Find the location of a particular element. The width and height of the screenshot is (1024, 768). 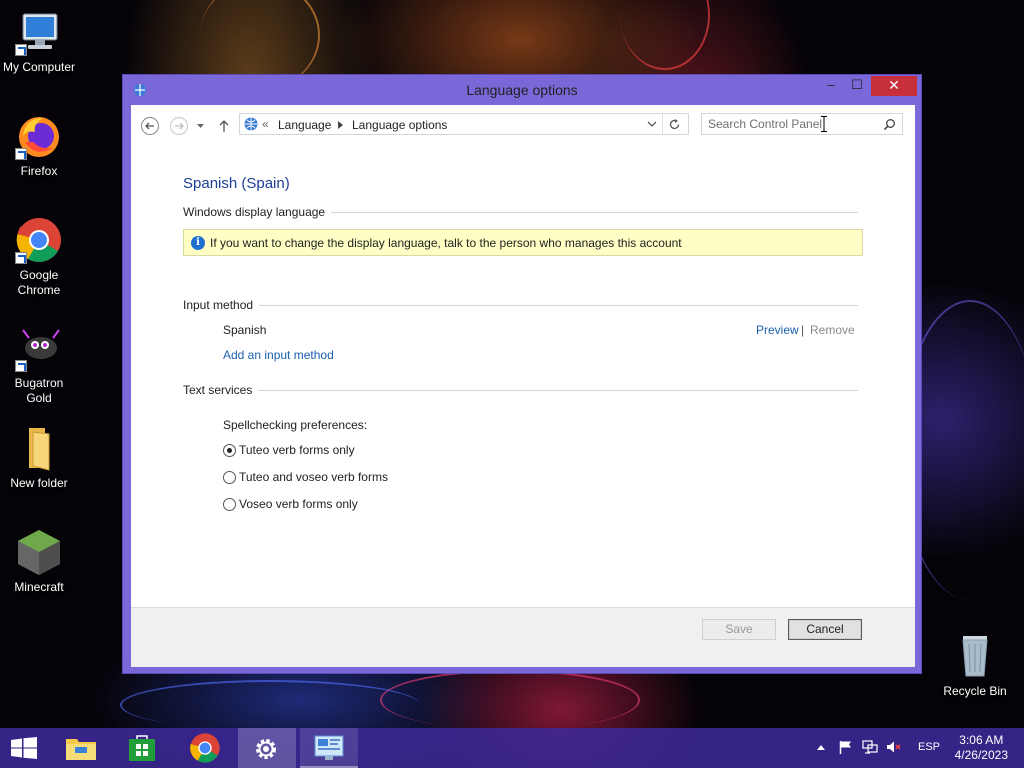

forward-button is located at coordinates (179, 126).